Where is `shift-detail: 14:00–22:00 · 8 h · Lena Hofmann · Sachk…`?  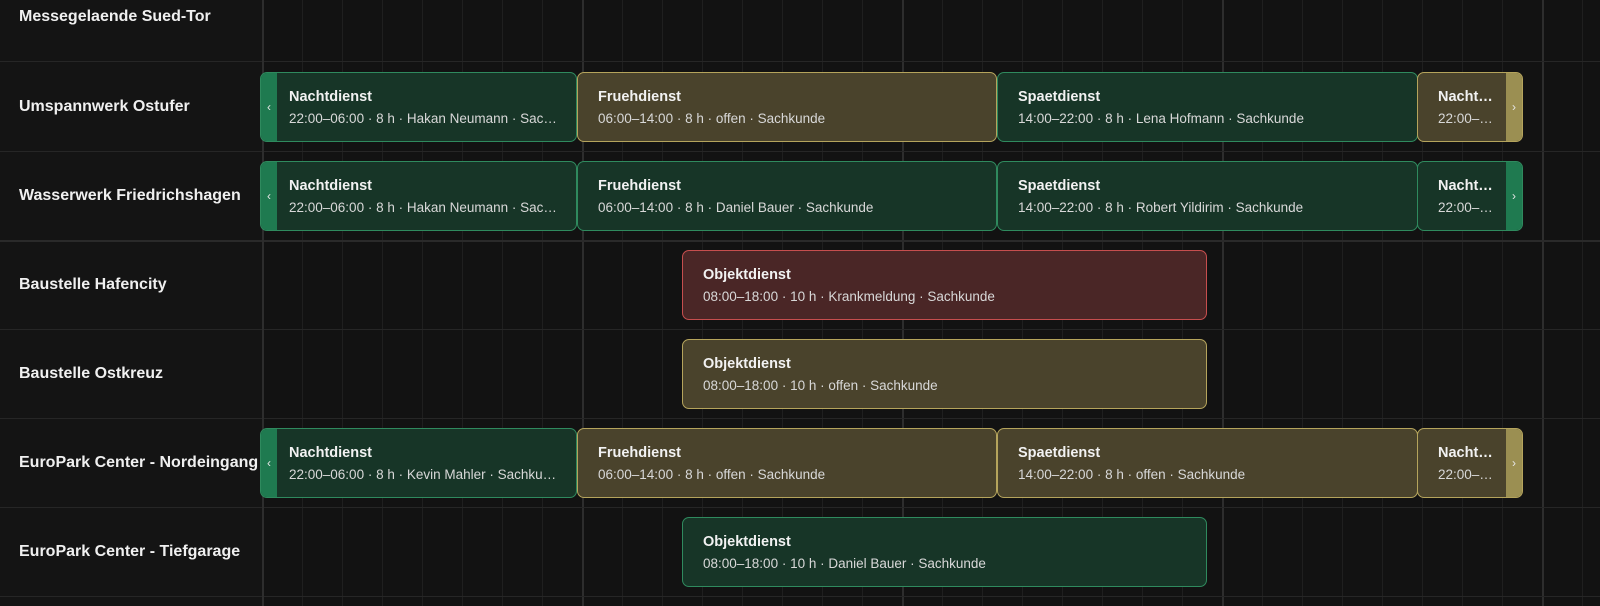 shift-detail: 14:00–22:00 · 8 h · Lena Hofmann · Sachk… is located at coordinates (1161, 118).